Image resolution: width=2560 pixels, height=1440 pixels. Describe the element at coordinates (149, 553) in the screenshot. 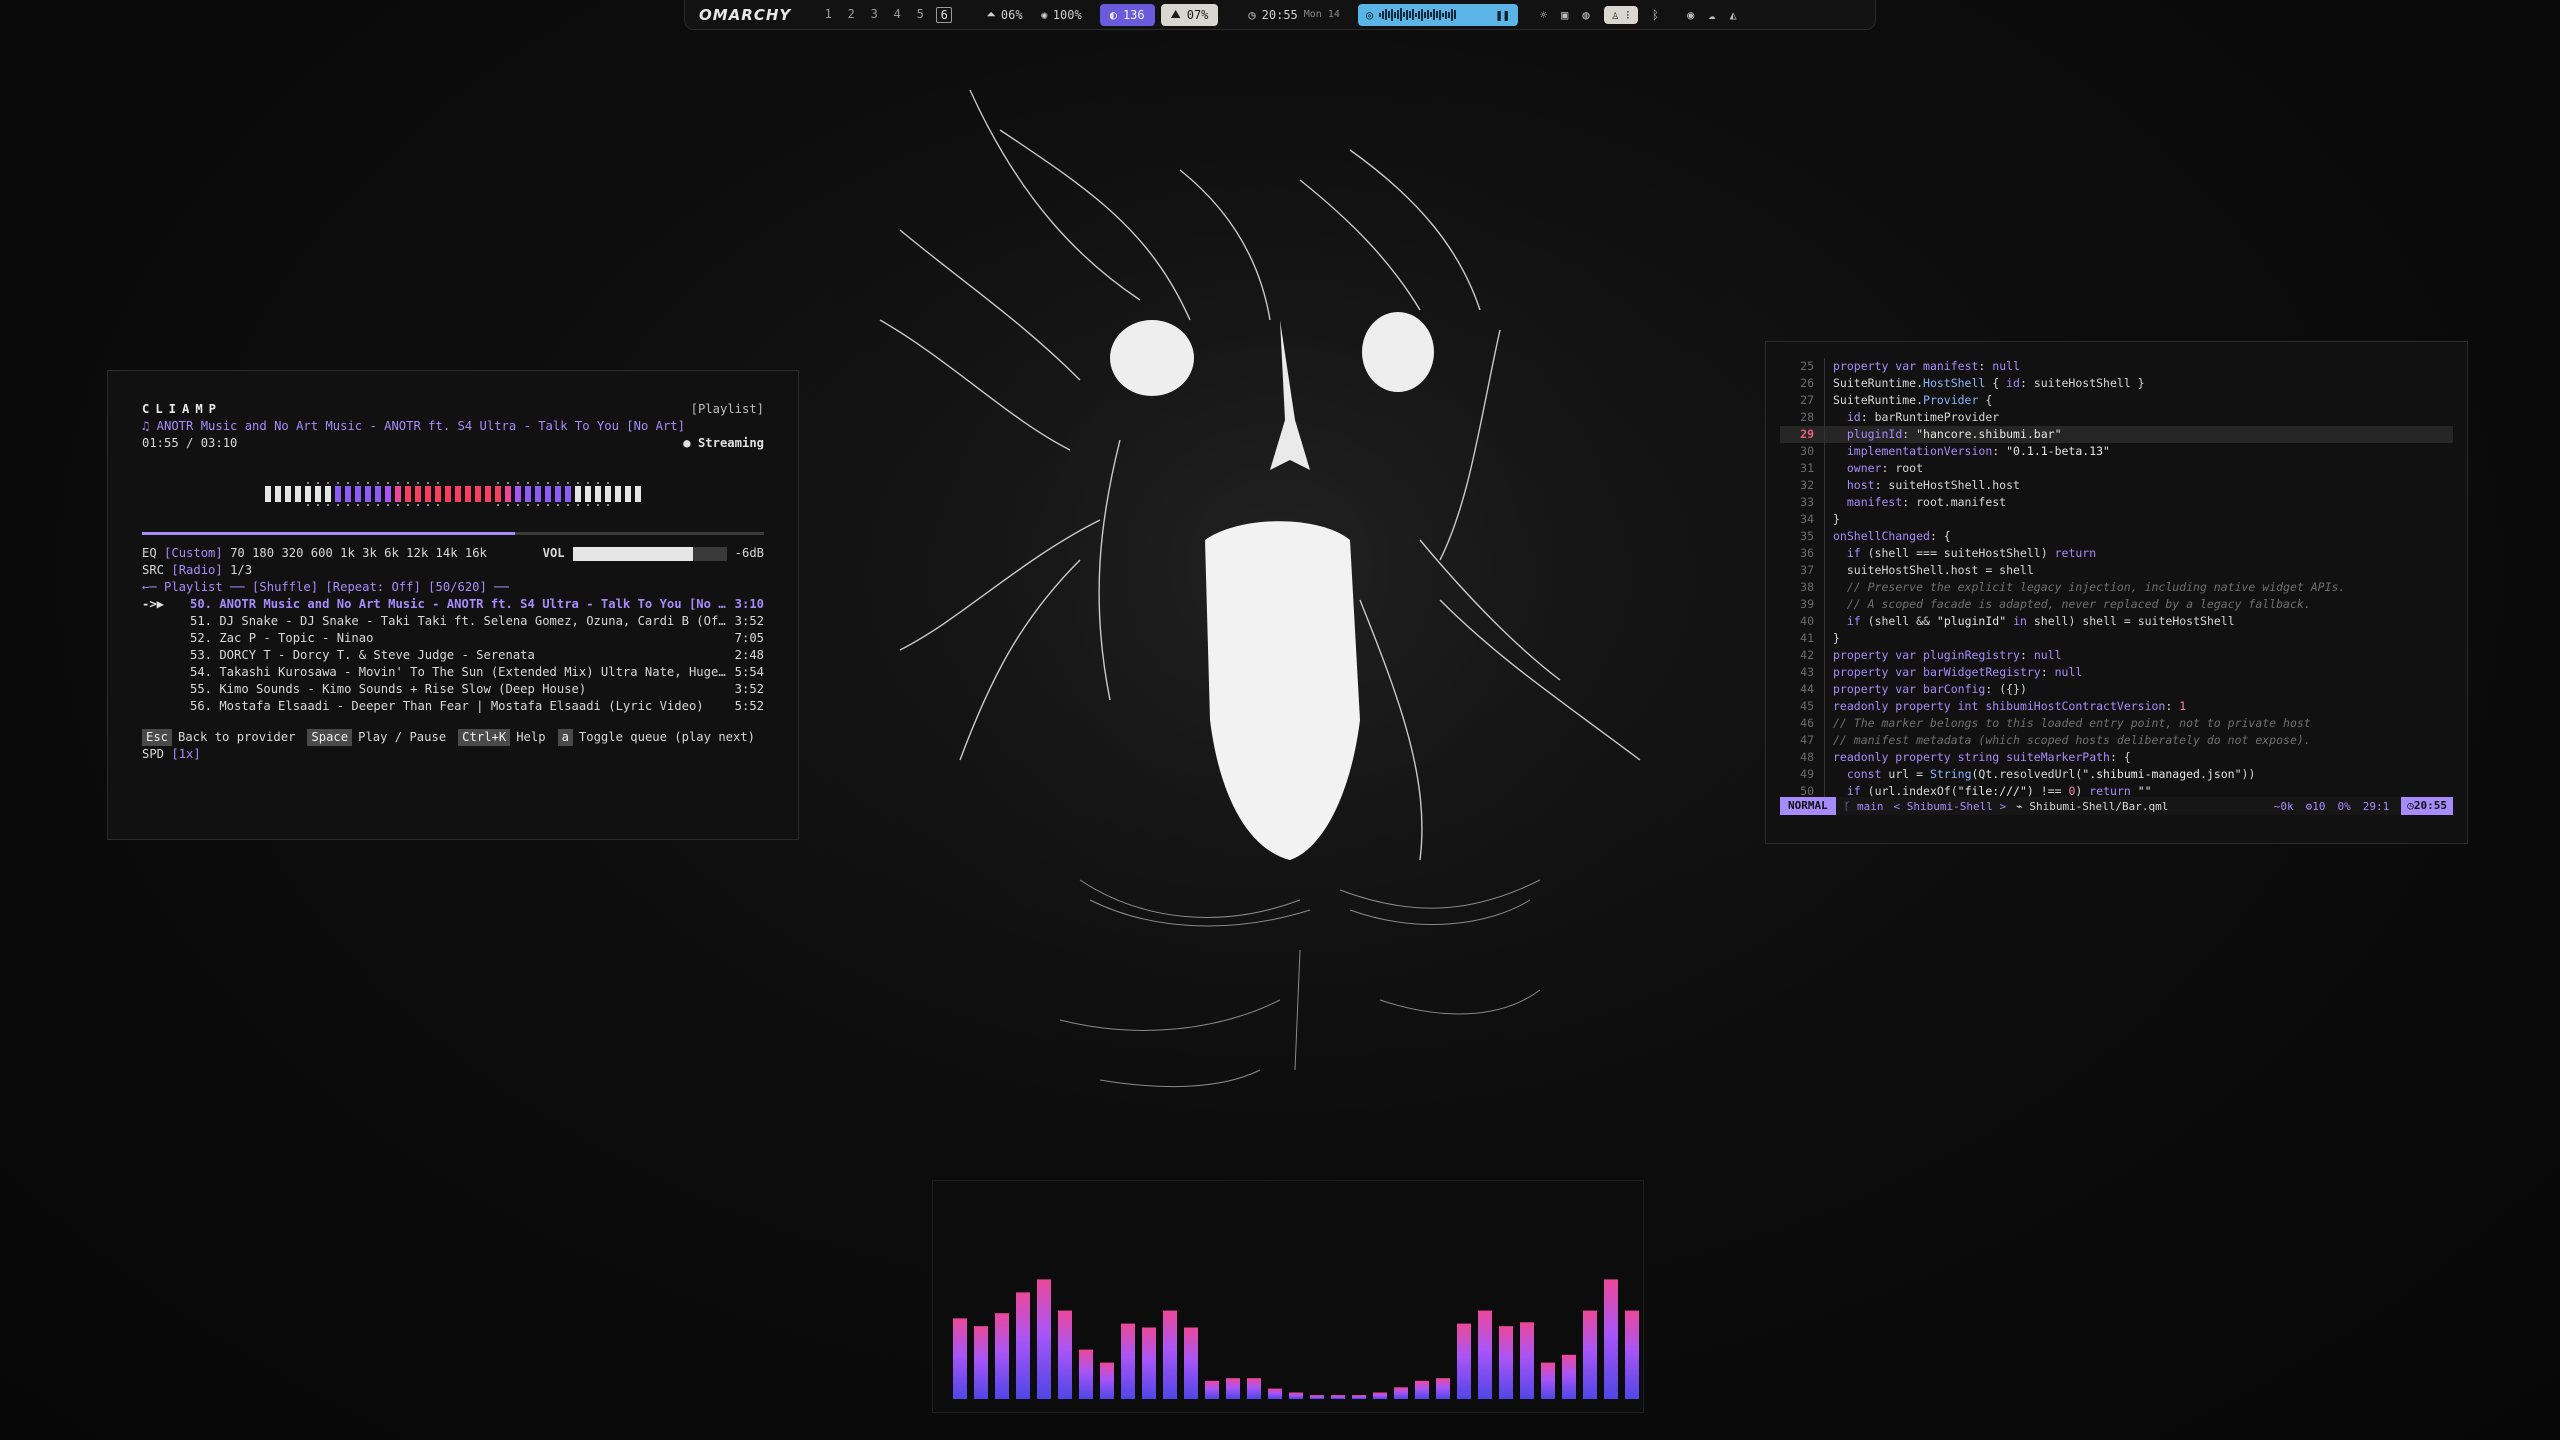

I see `eq-label: EQ` at that location.